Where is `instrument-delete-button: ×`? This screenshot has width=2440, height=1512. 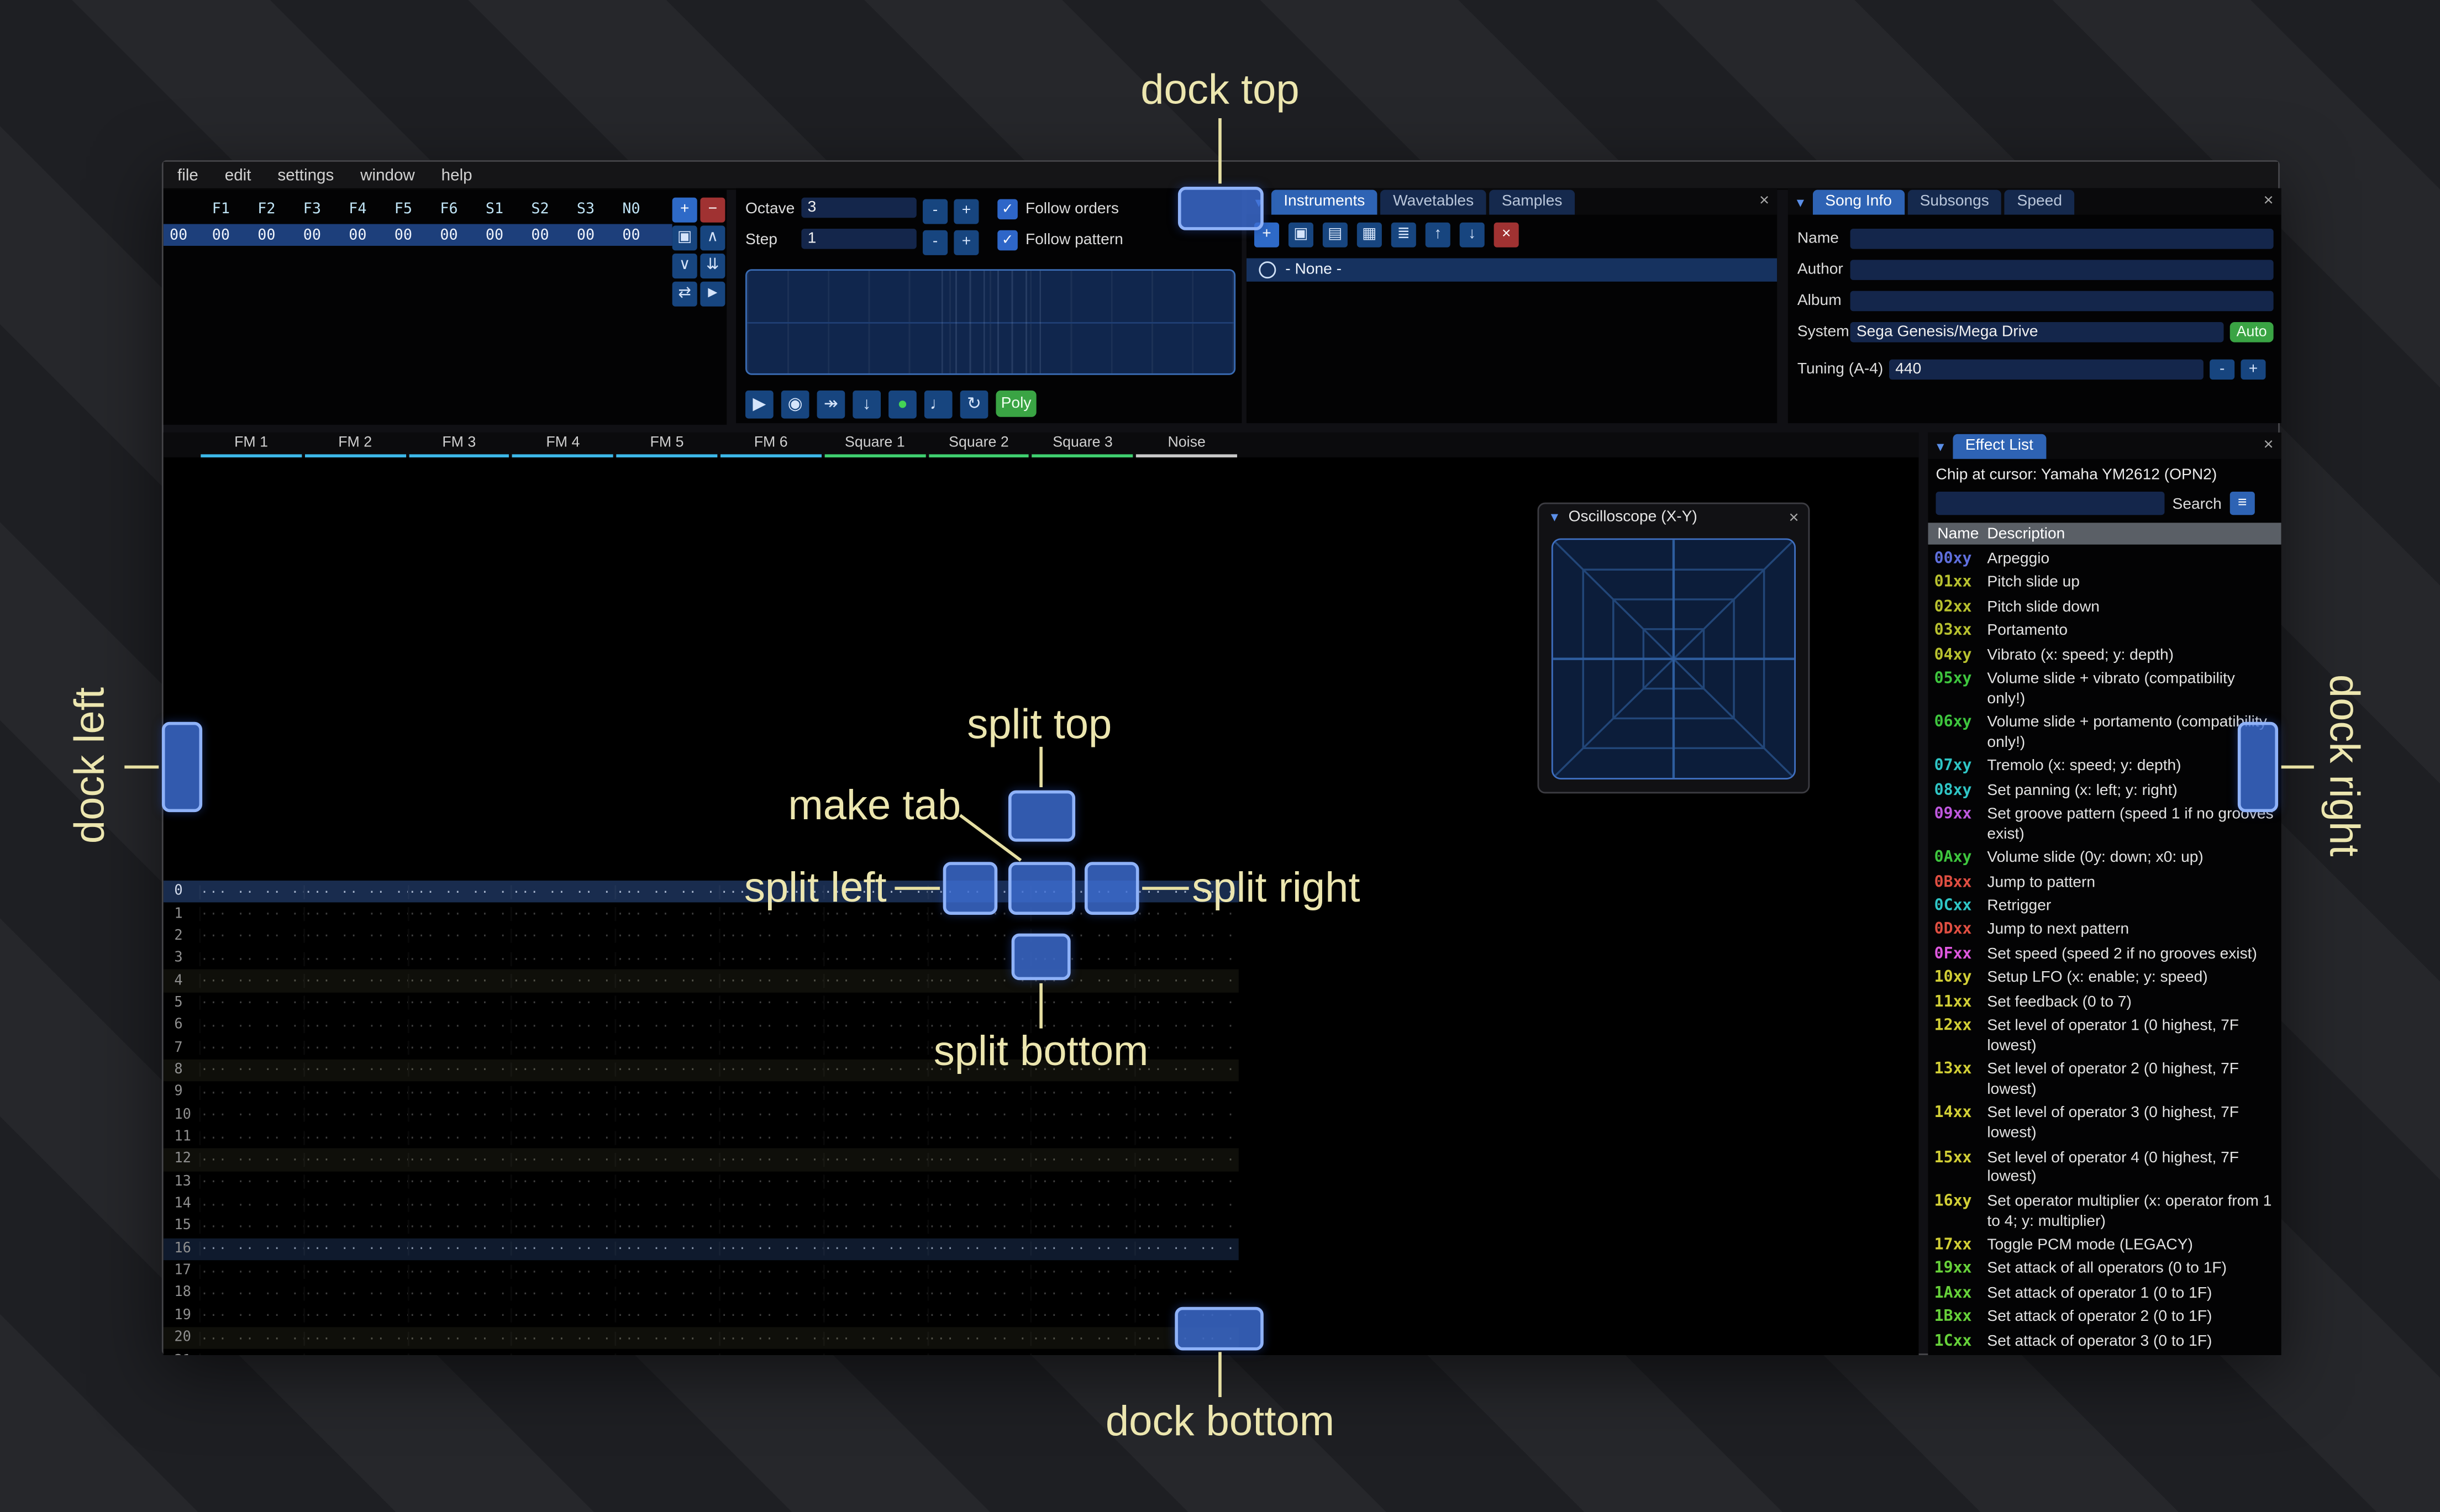 instrument-delete-button: × is located at coordinates (1506, 234).